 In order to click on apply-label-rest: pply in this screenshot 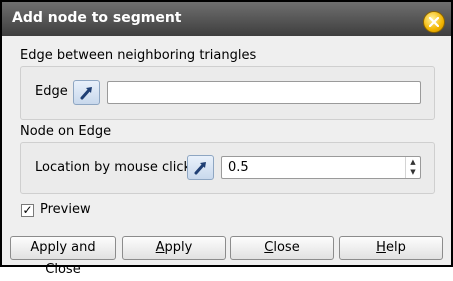, I will do `click(178, 247)`.